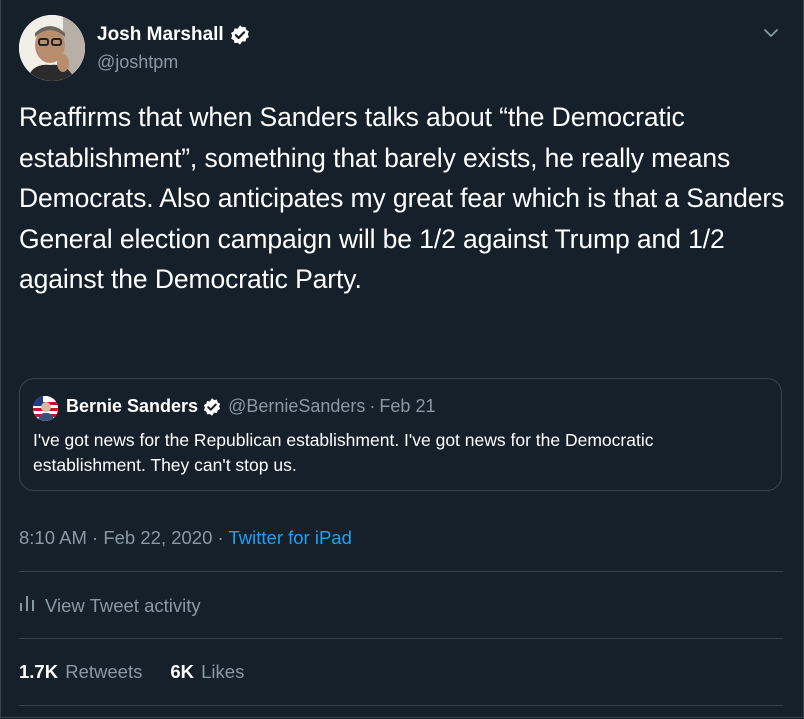 This screenshot has width=804, height=719. Describe the element at coordinates (27, 605) in the screenshot. I see `bar-chart-icon` at that location.